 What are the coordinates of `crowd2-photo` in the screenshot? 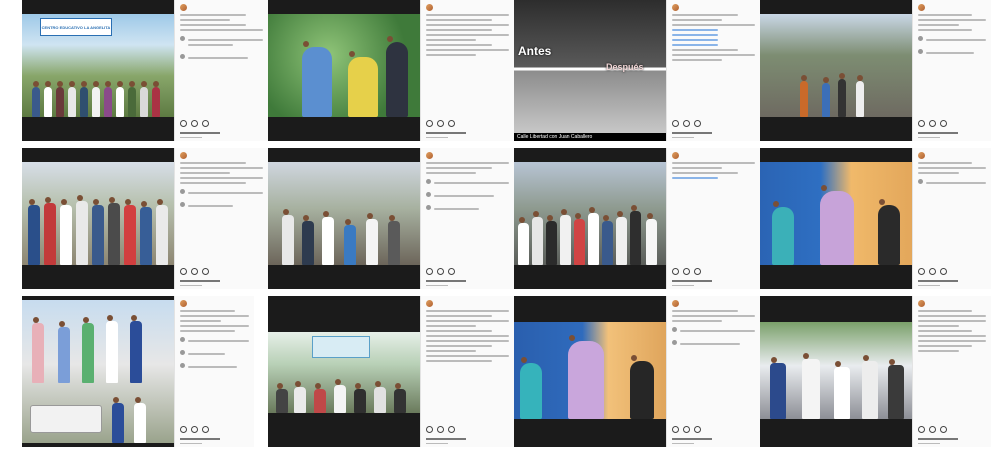 It's located at (836, 370).